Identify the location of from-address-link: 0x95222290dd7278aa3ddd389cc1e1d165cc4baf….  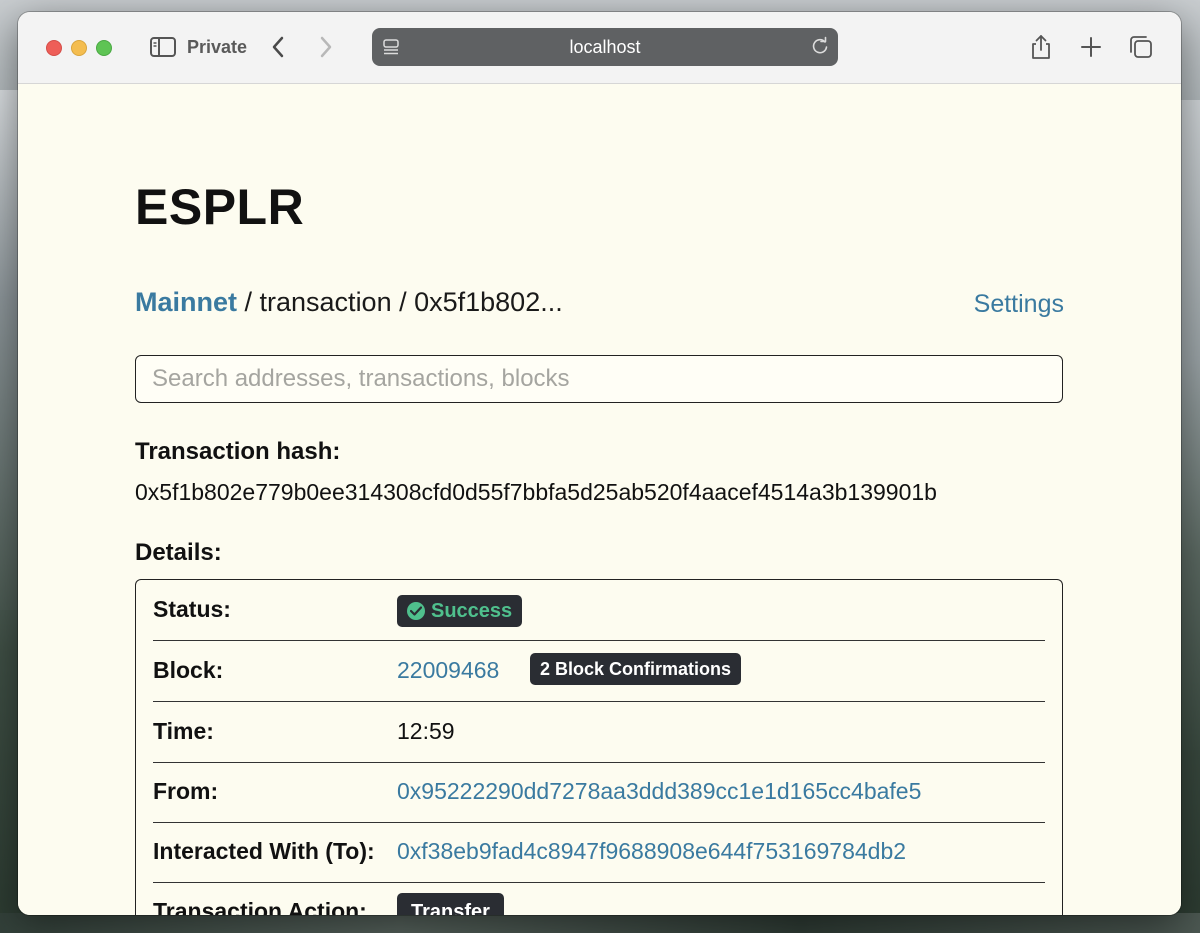
(659, 791).